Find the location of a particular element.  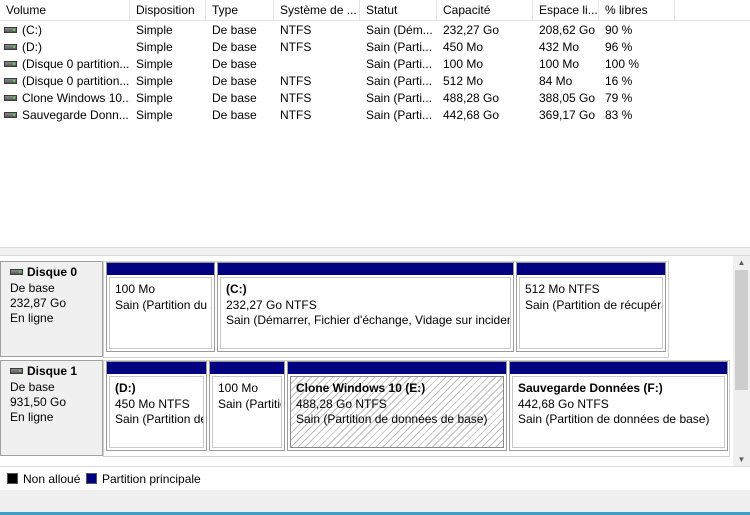

column-header-type: Type is located at coordinates (240, 10).